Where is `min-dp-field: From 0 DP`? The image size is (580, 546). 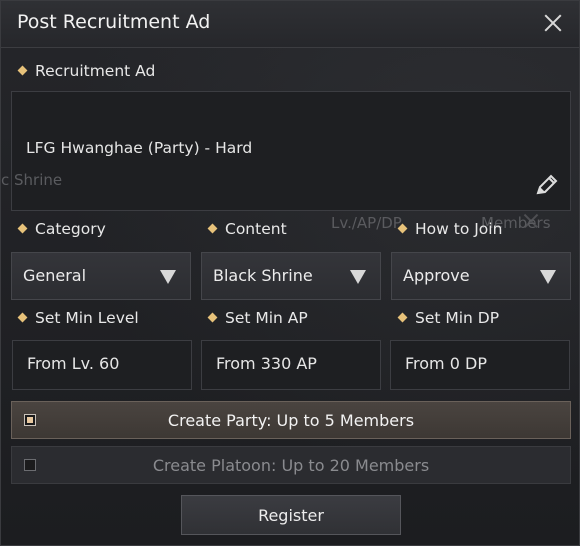 min-dp-field: From 0 DP is located at coordinates (480, 365).